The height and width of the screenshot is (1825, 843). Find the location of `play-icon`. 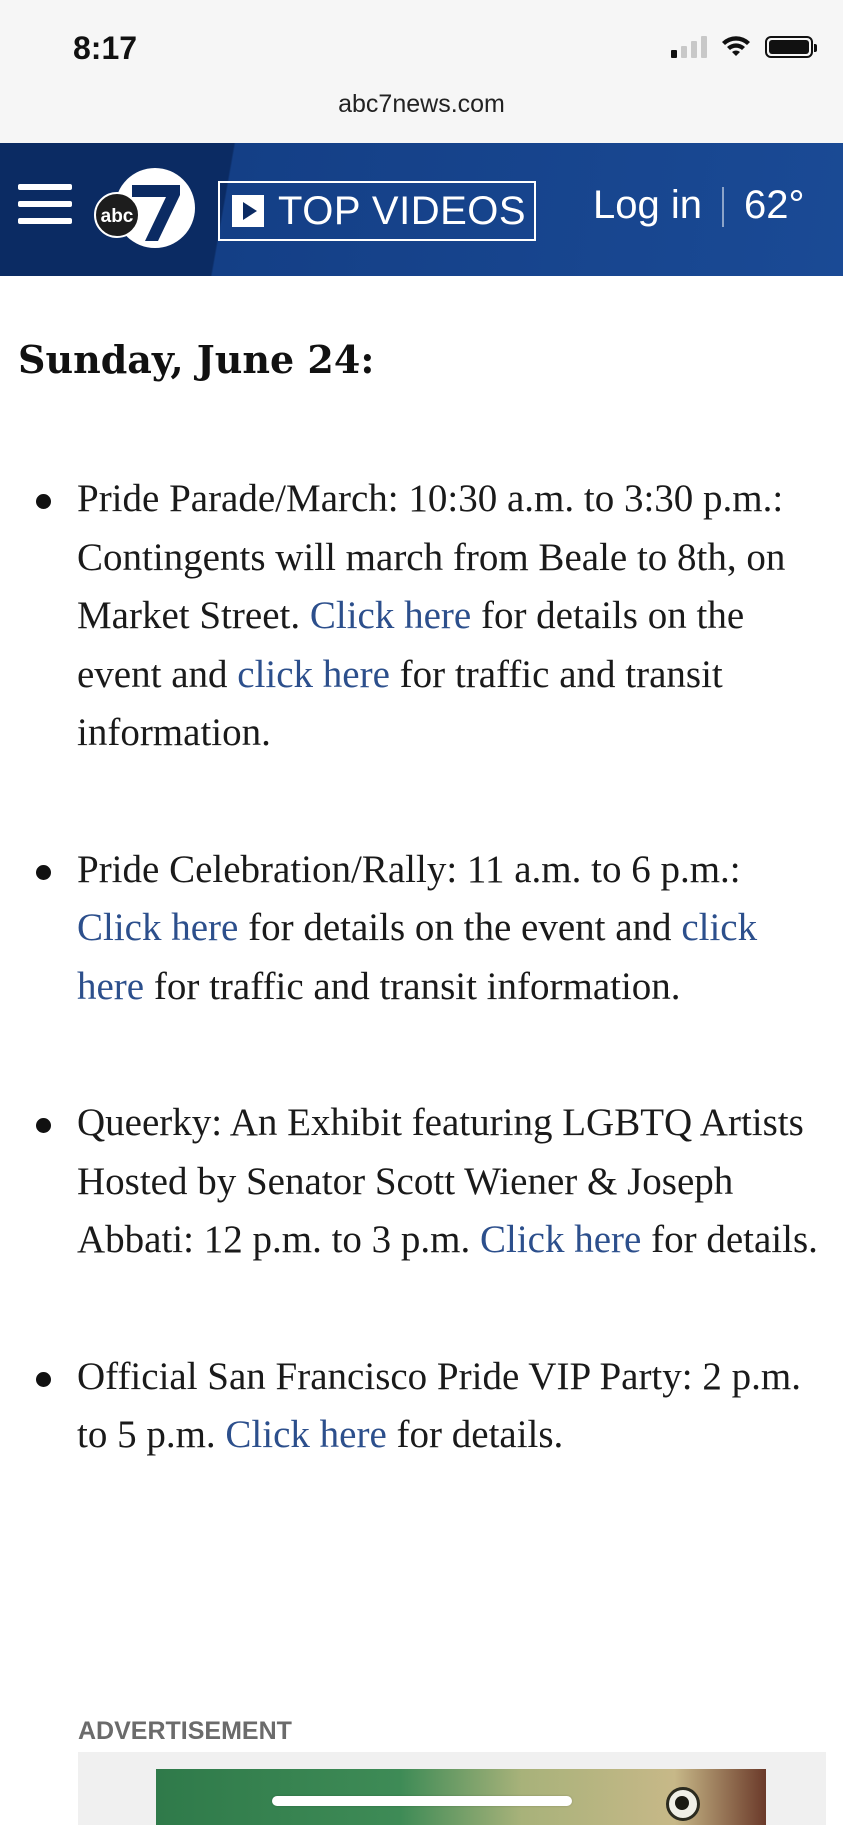

play-icon is located at coordinates (248, 211).